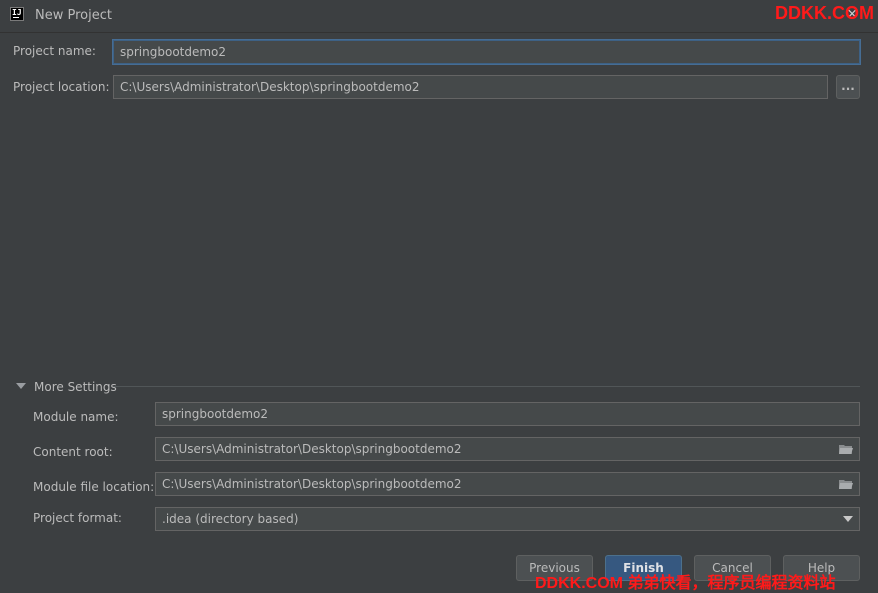 This screenshot has height=593, width=878. Describe the element at coordinates (77, 518) in the screenshot. I see `project-format-label: Project format:` at that location.